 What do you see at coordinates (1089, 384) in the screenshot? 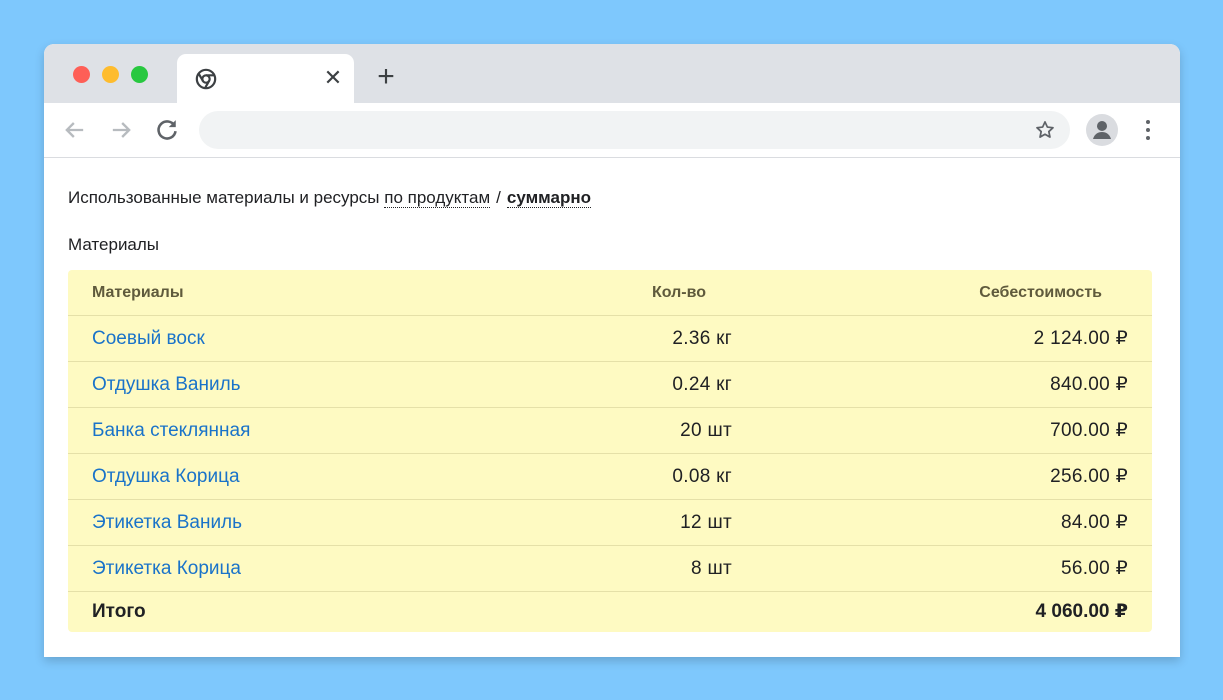
I see `material-cost: 840.00 ₽` at bounding box center [1089, 384].